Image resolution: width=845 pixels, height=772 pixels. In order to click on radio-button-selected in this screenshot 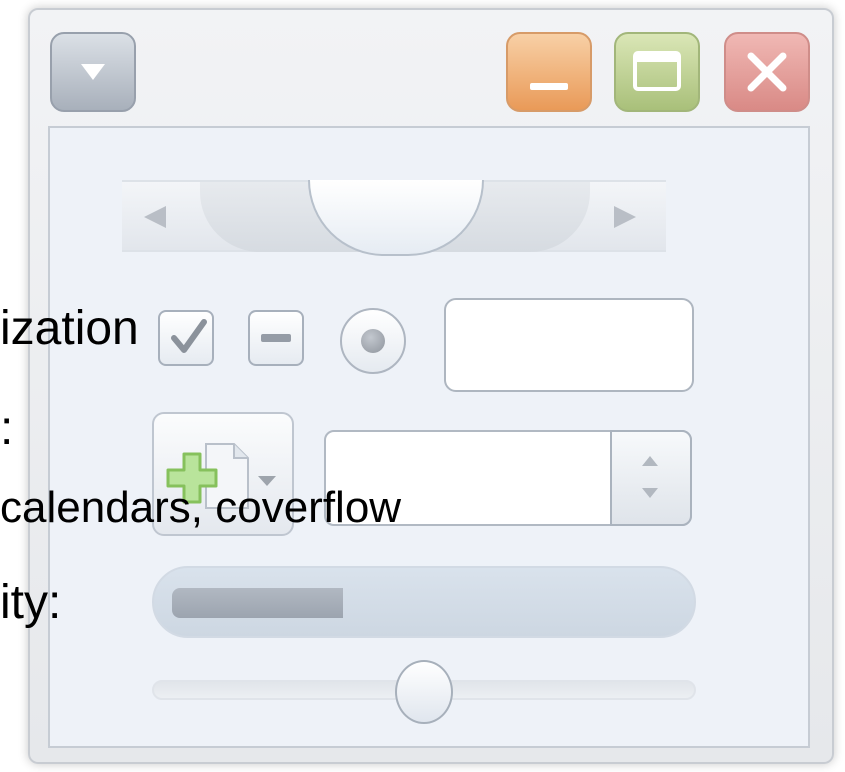, I will do `click(373, 341)`.